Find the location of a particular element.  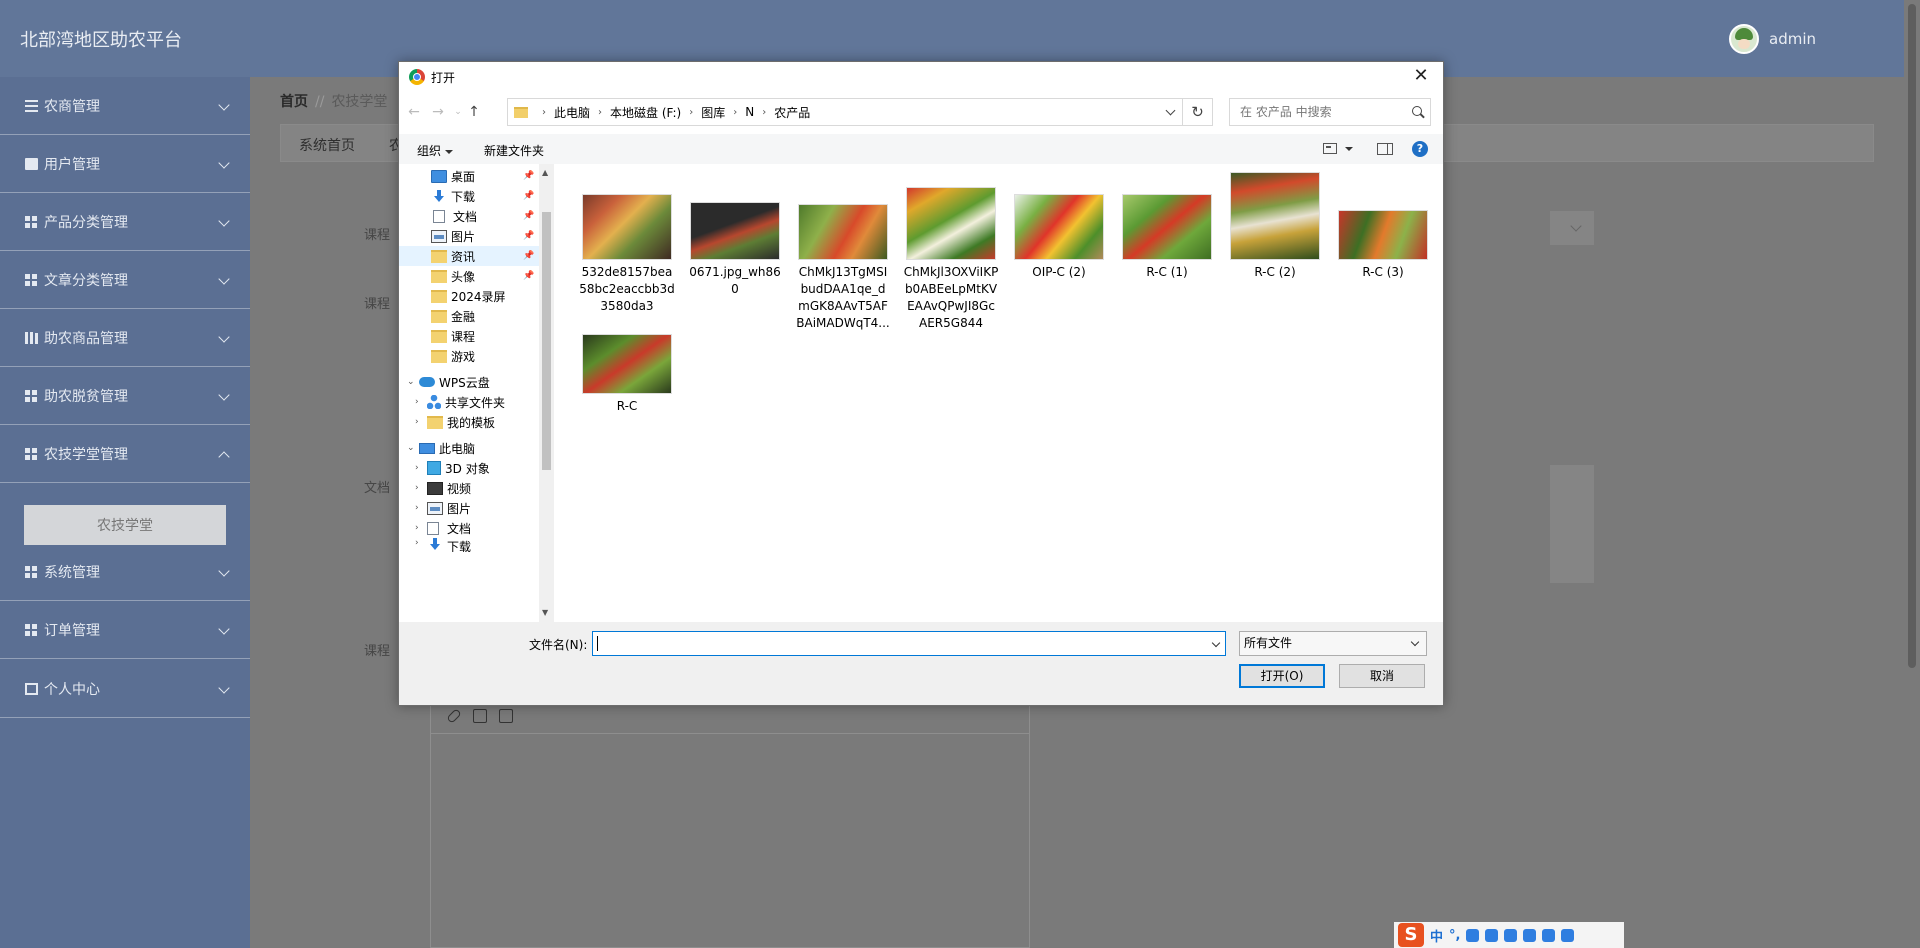

back-arrow-icon: ← is located at coordinates (414, 112).